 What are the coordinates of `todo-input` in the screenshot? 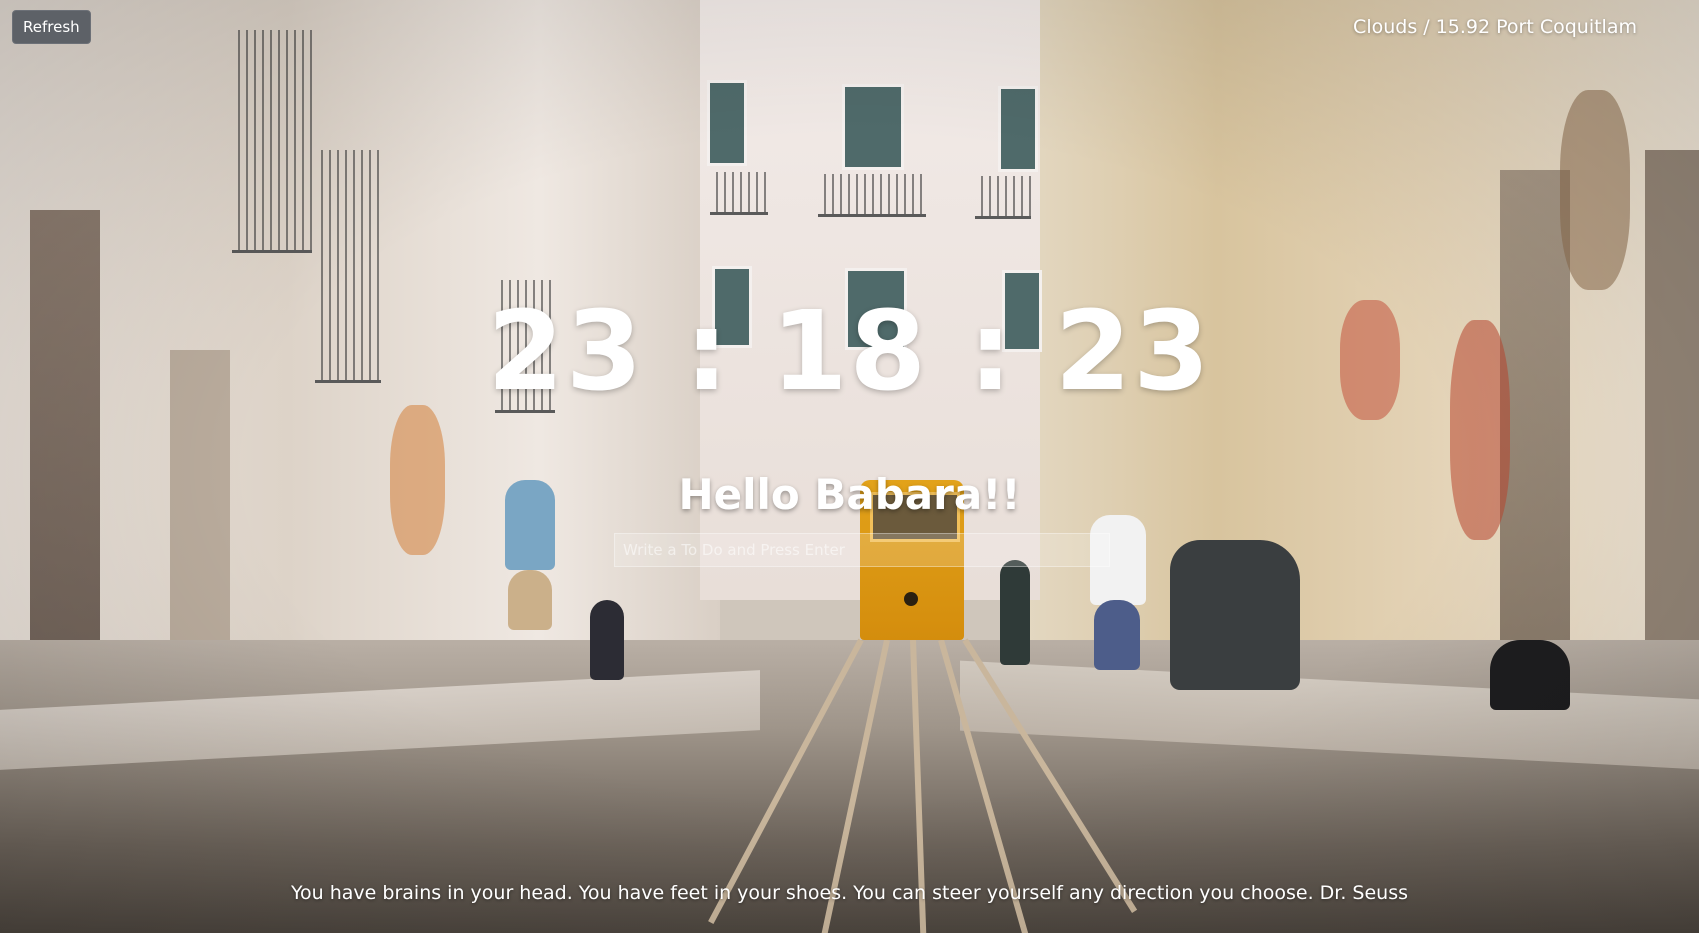 It's located at (862, 550).